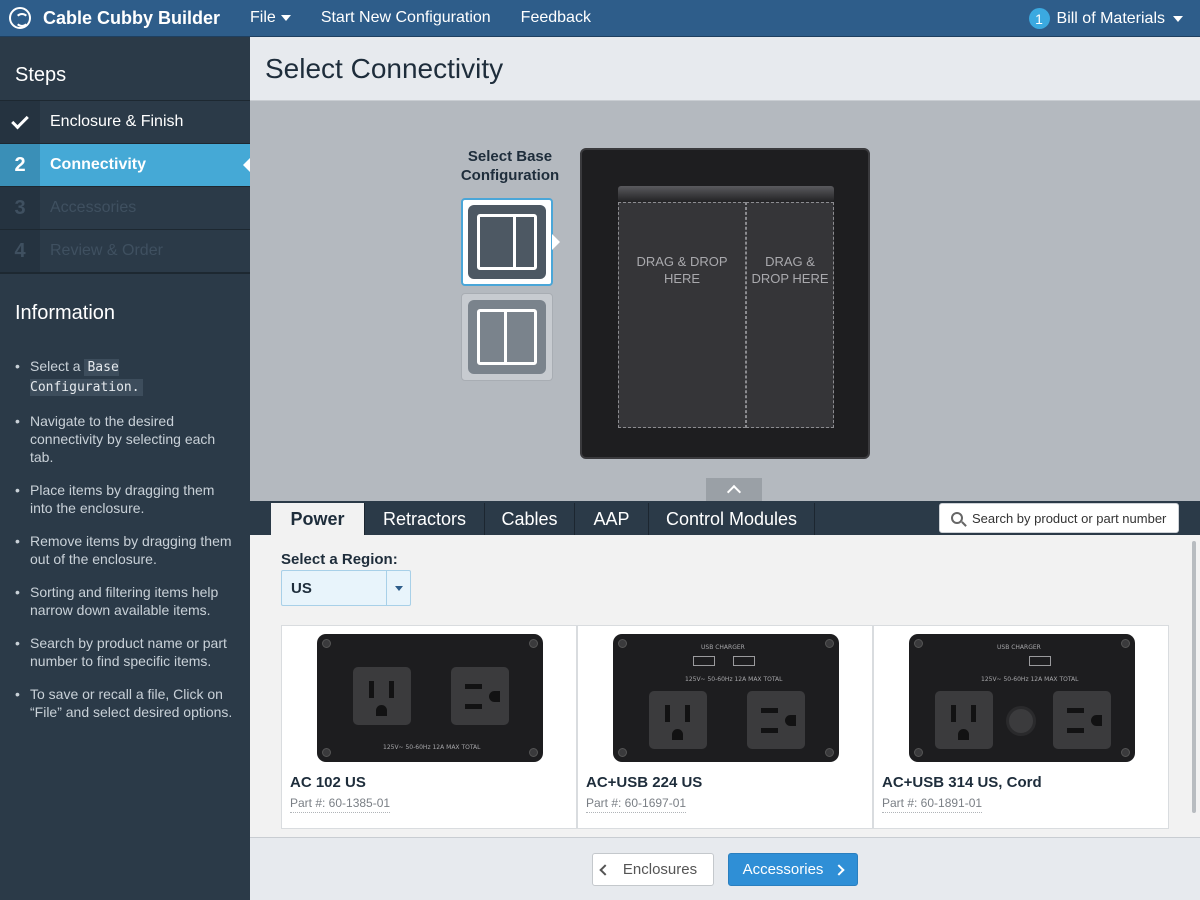 The width and height of the screenshot is (1200, 900). I want to click on page-title: Select Connectivity, so click(725, 69).